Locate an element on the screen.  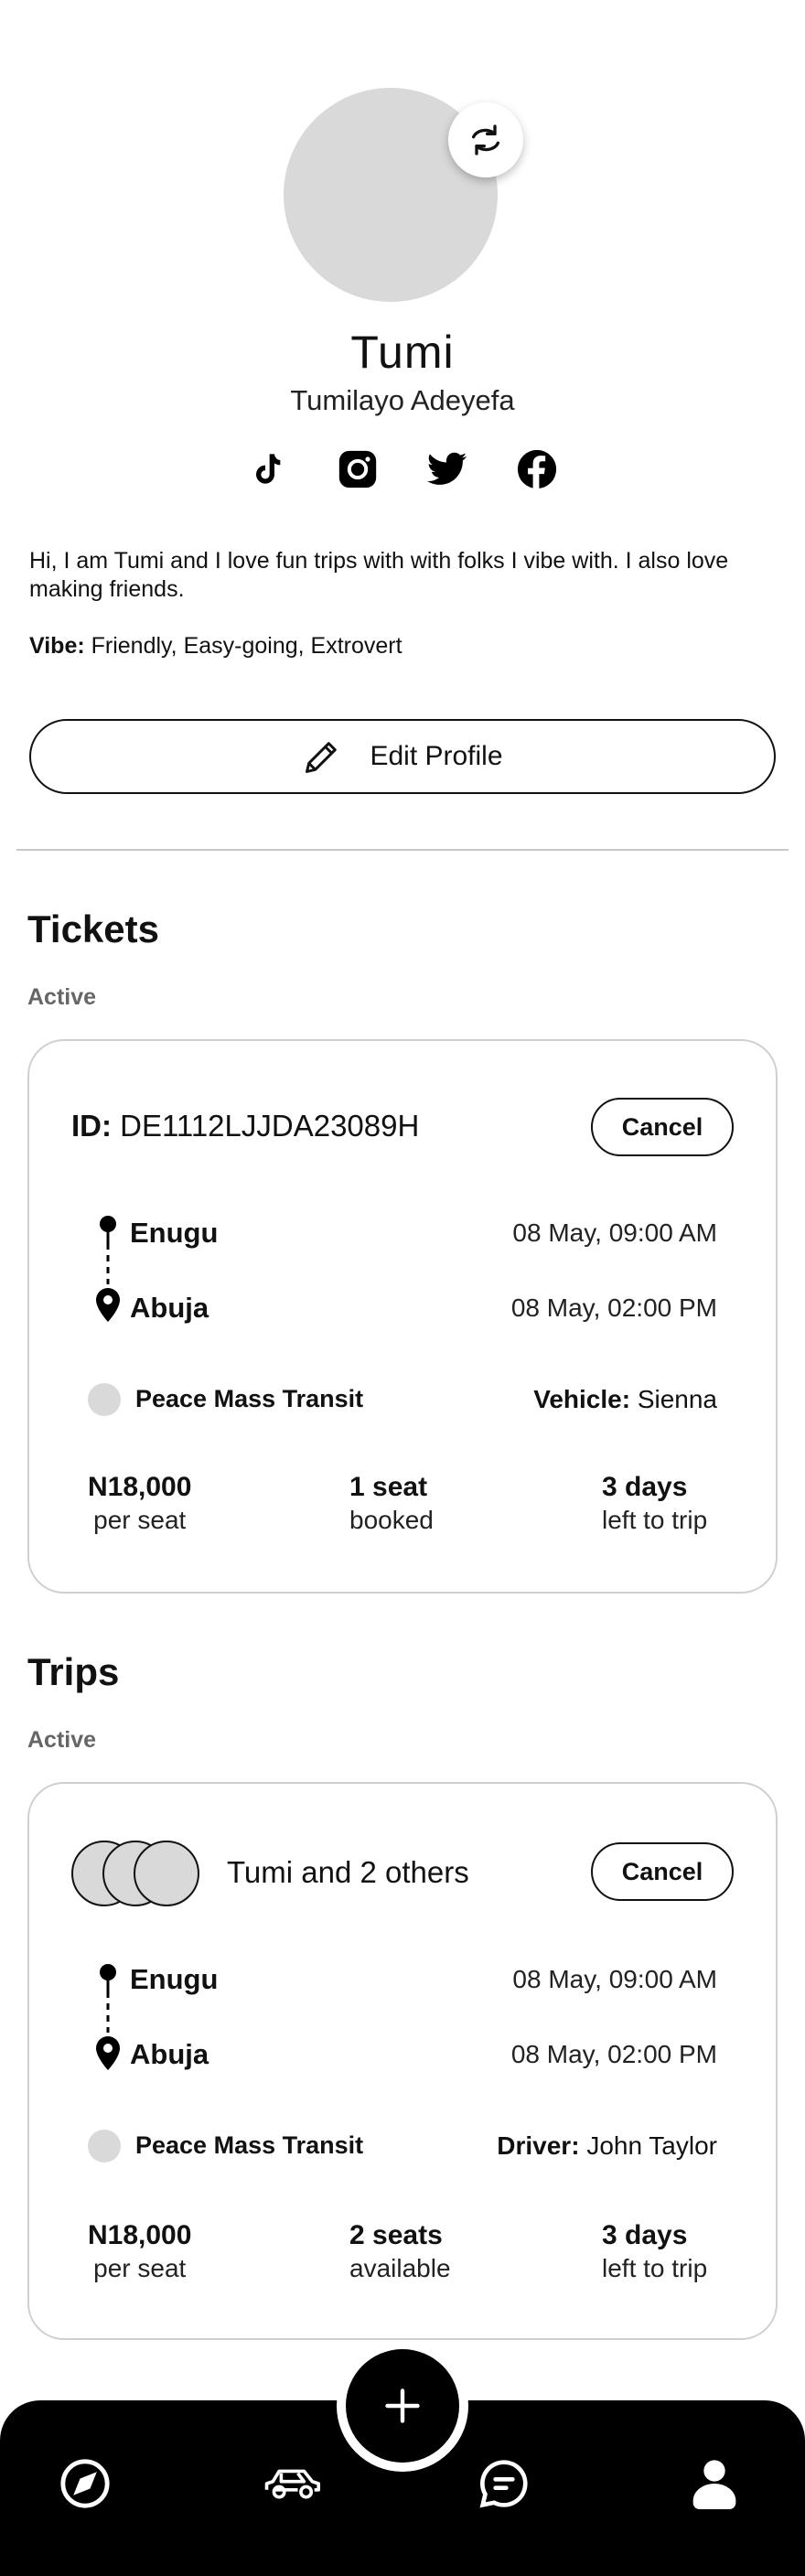
ticket-cancel-label: Cancel is located at coordinates (662, 1126).